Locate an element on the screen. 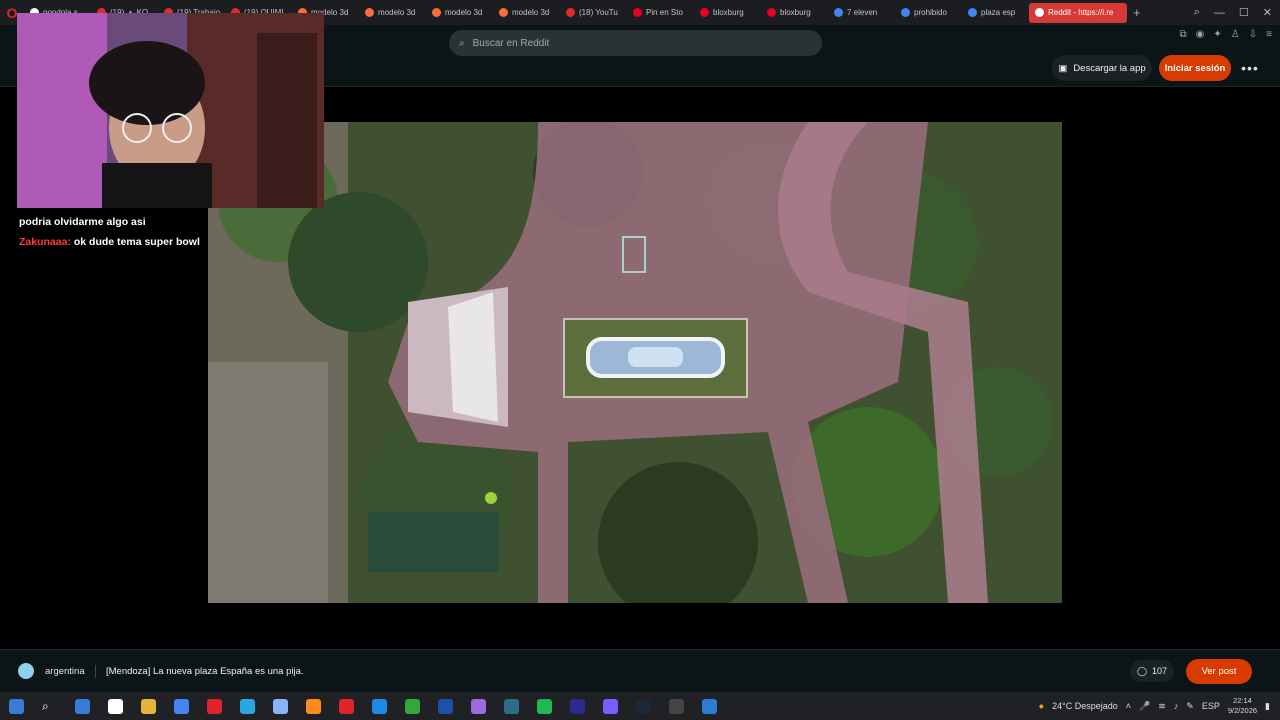  browser-tab: Pin en Sto is located at coordinates (660, 12).